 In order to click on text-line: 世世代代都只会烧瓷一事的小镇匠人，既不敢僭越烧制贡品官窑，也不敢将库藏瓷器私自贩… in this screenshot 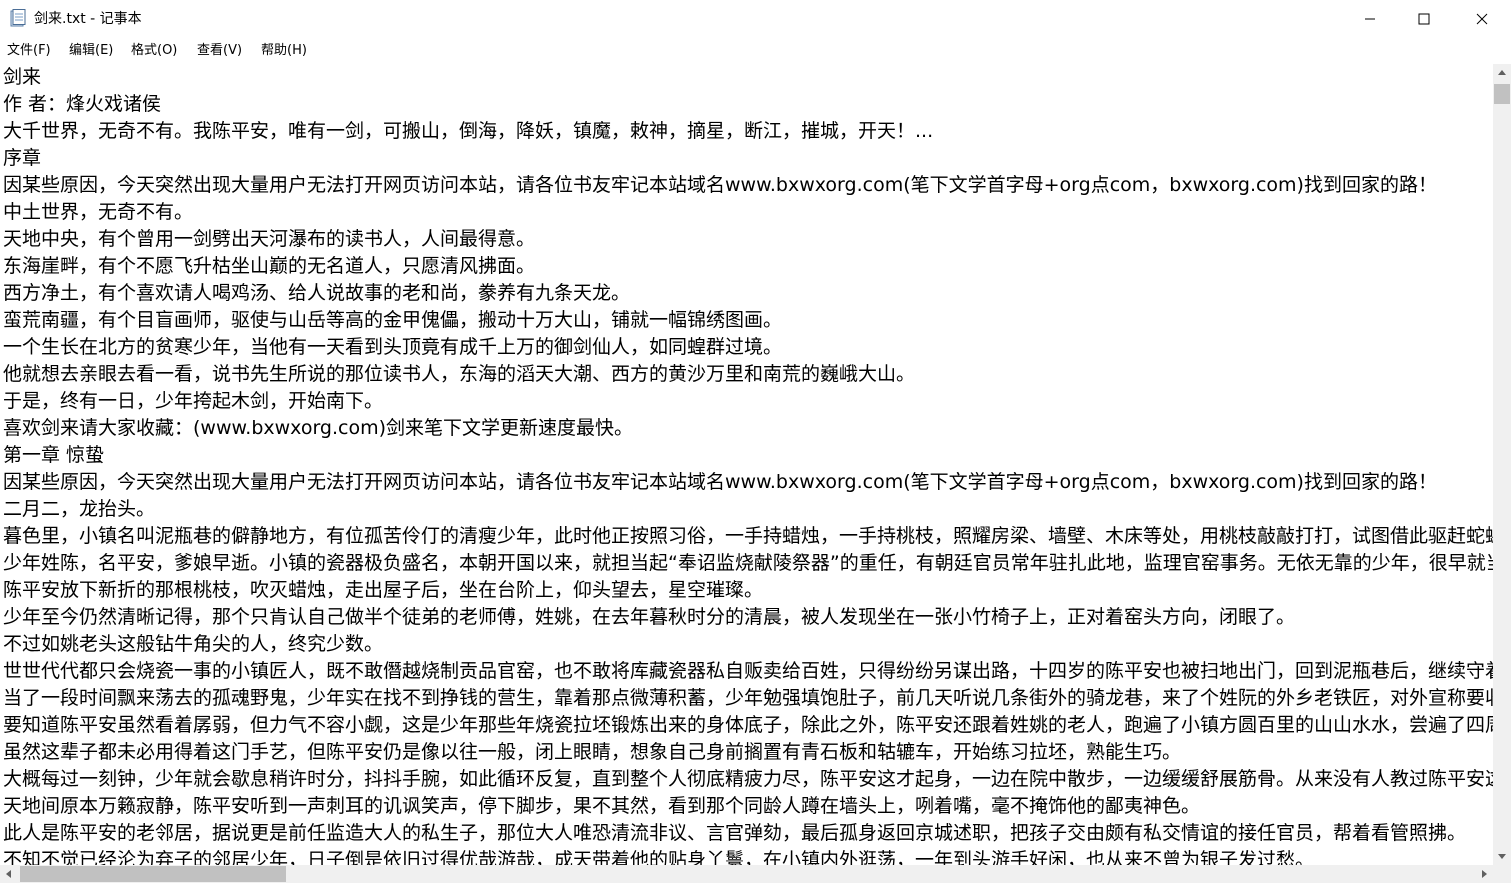, I will do `click(748, 671)`.